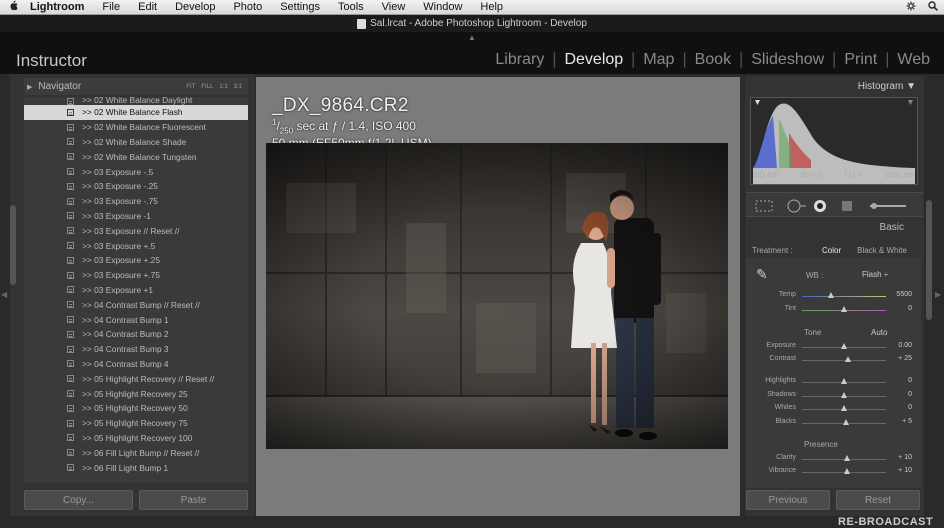 This screenshot has width=944, height=528. What do you see at coordinates (911, 7) in the screenshot?
I see `gear-icon` at bounding box center [911, 7].